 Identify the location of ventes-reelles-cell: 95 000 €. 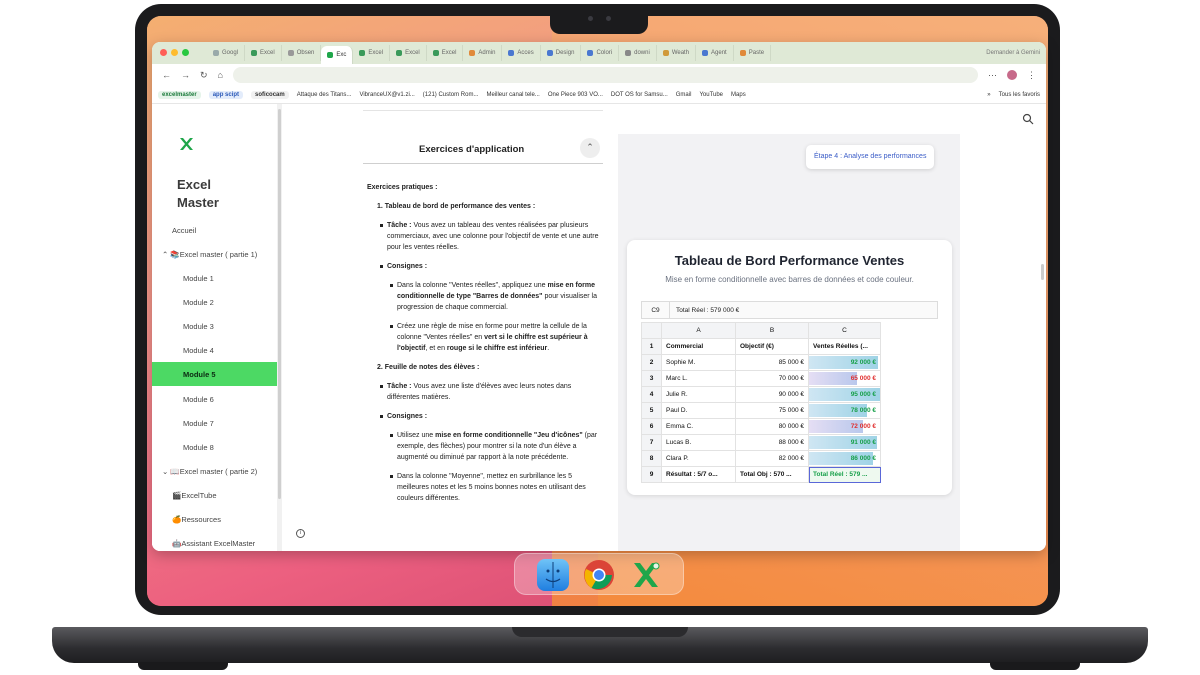
(844, 394).